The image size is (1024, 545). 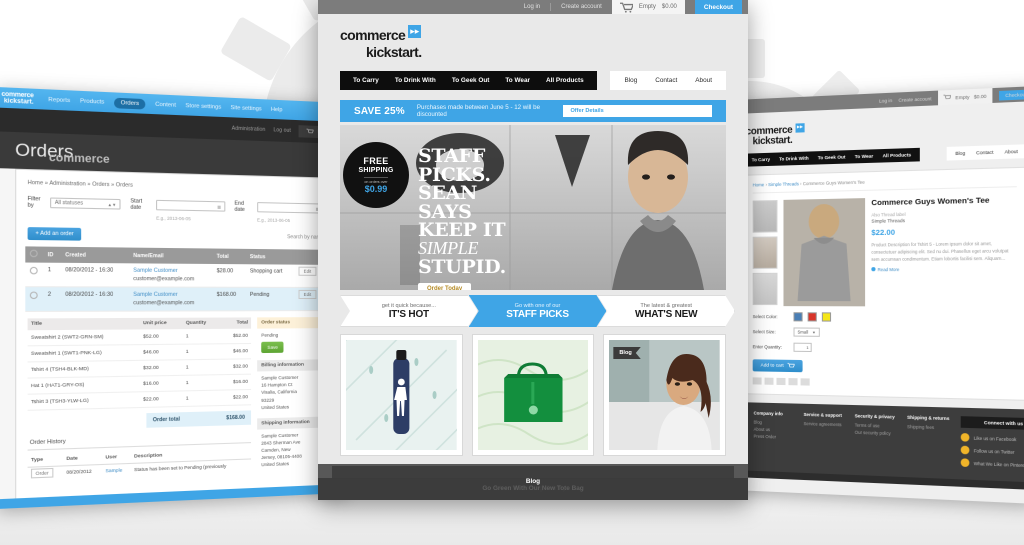 I want to click on col-total: Total, so click(x=229, y=256).